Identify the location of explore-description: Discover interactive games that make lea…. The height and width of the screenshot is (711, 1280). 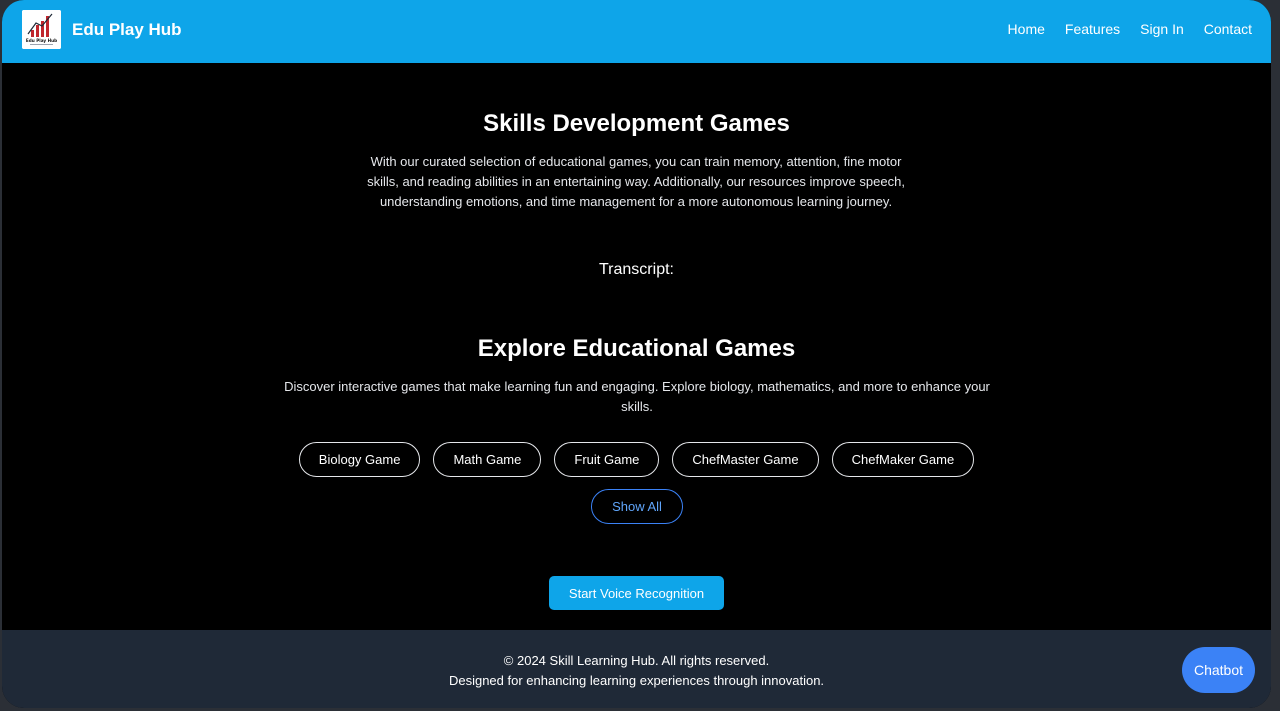
(637, 396).